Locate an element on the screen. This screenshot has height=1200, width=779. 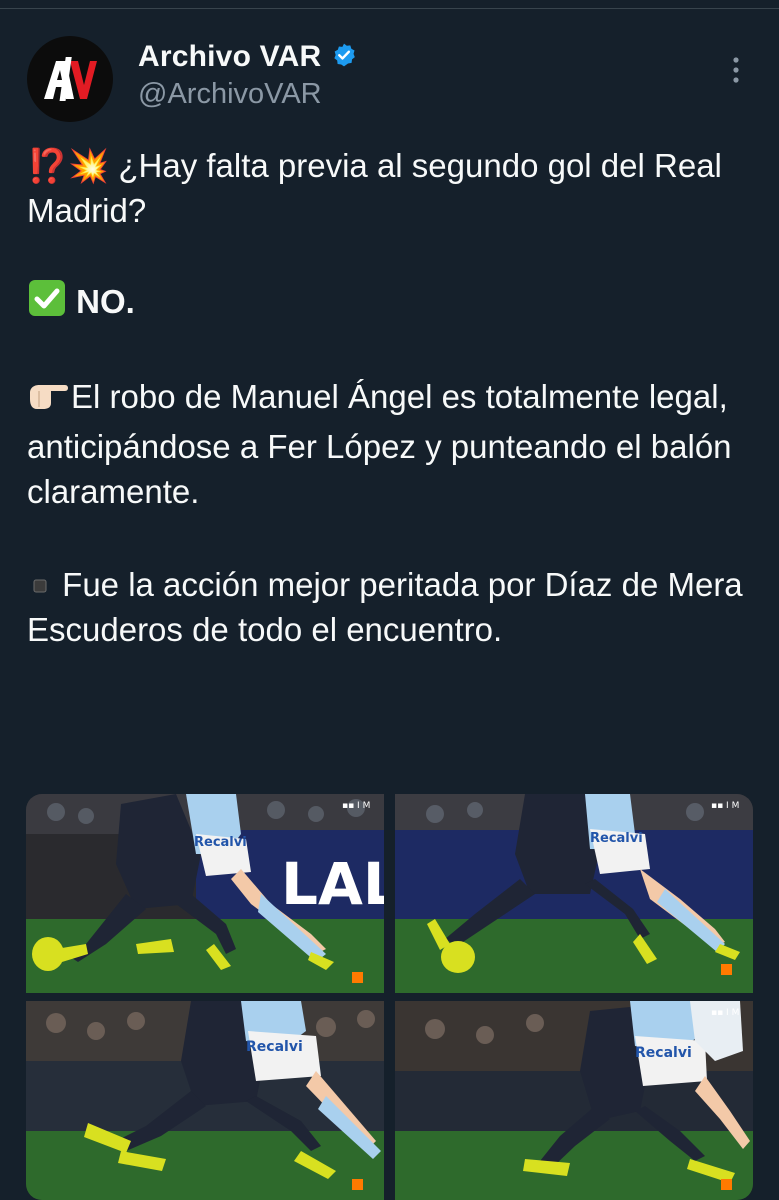
archivo-var-logo is located at coordinates (70, 79).